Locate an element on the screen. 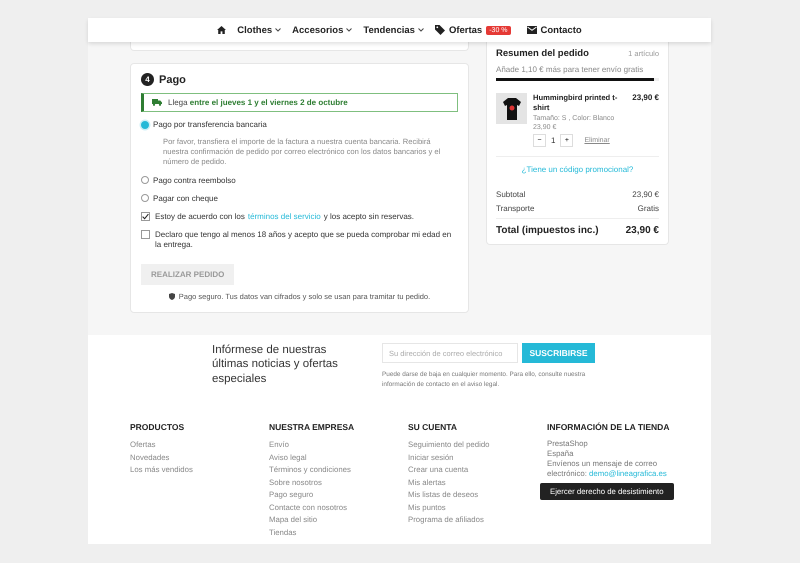  t-shirt-drawing is located at coordinates (511, 109).